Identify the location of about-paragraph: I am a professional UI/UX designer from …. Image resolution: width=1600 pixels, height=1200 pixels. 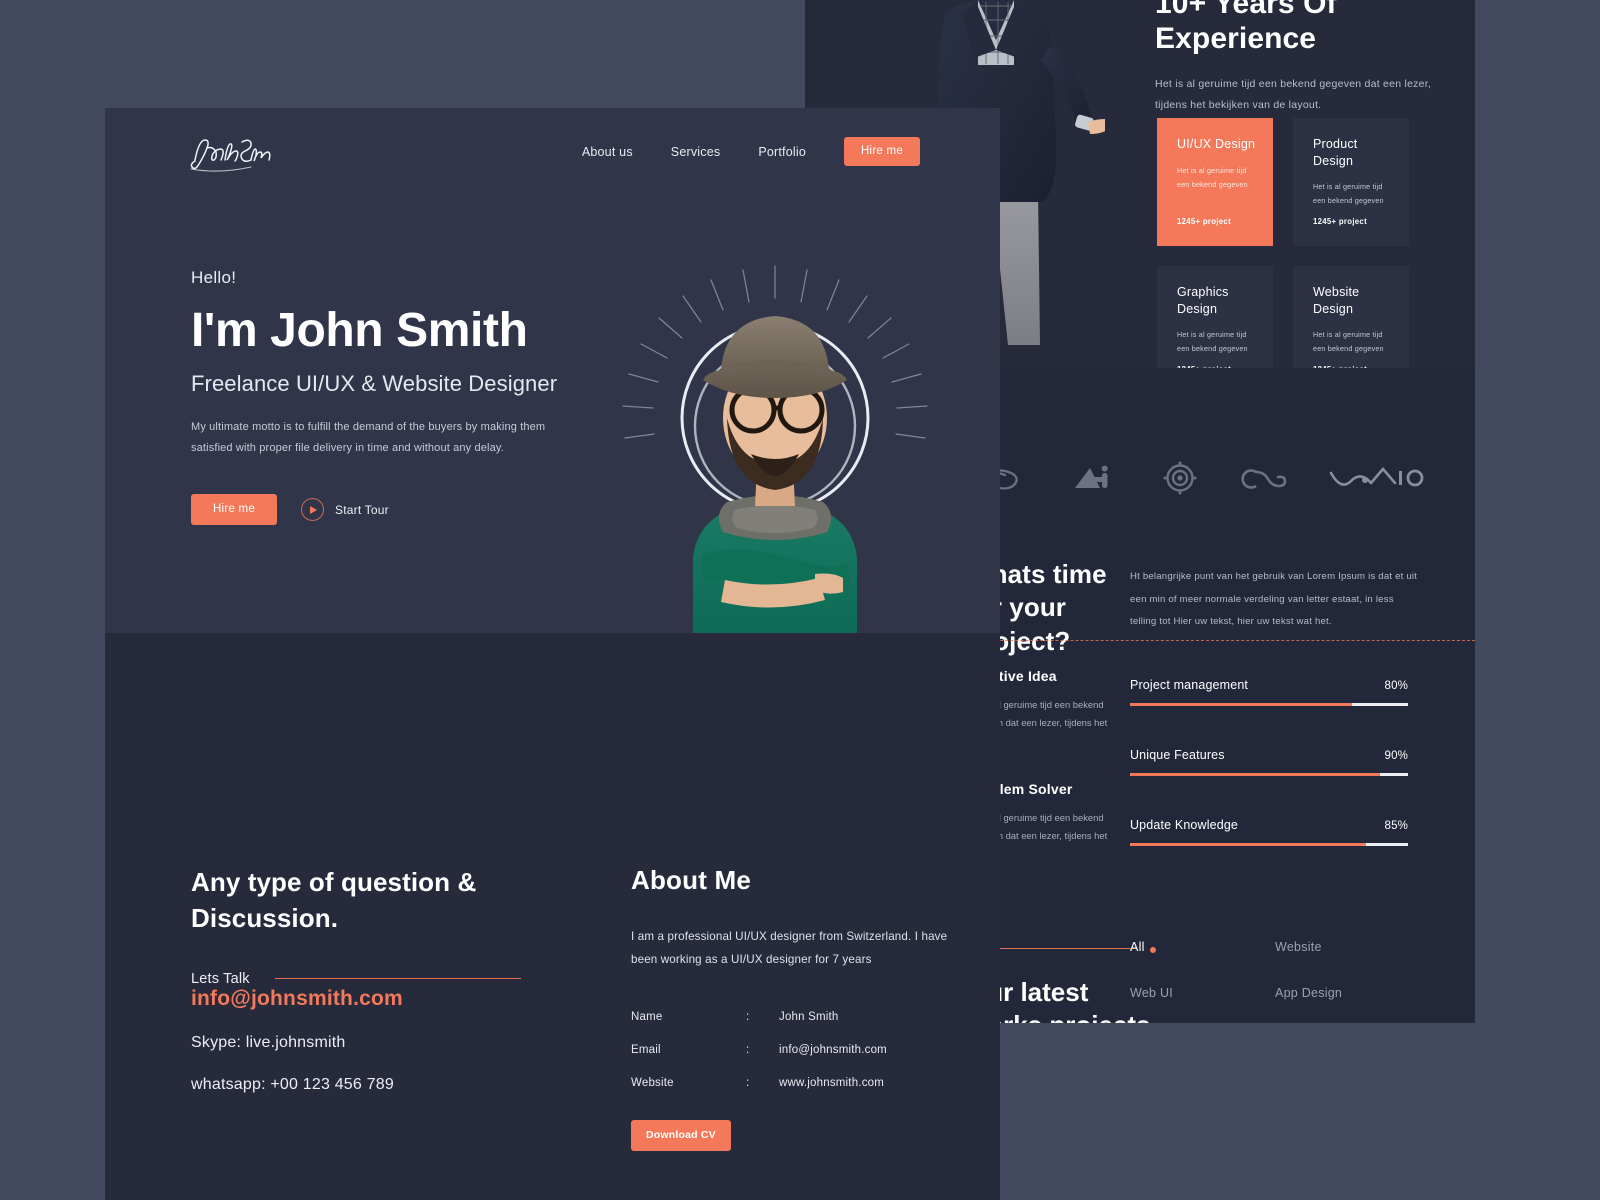
(789, 948).